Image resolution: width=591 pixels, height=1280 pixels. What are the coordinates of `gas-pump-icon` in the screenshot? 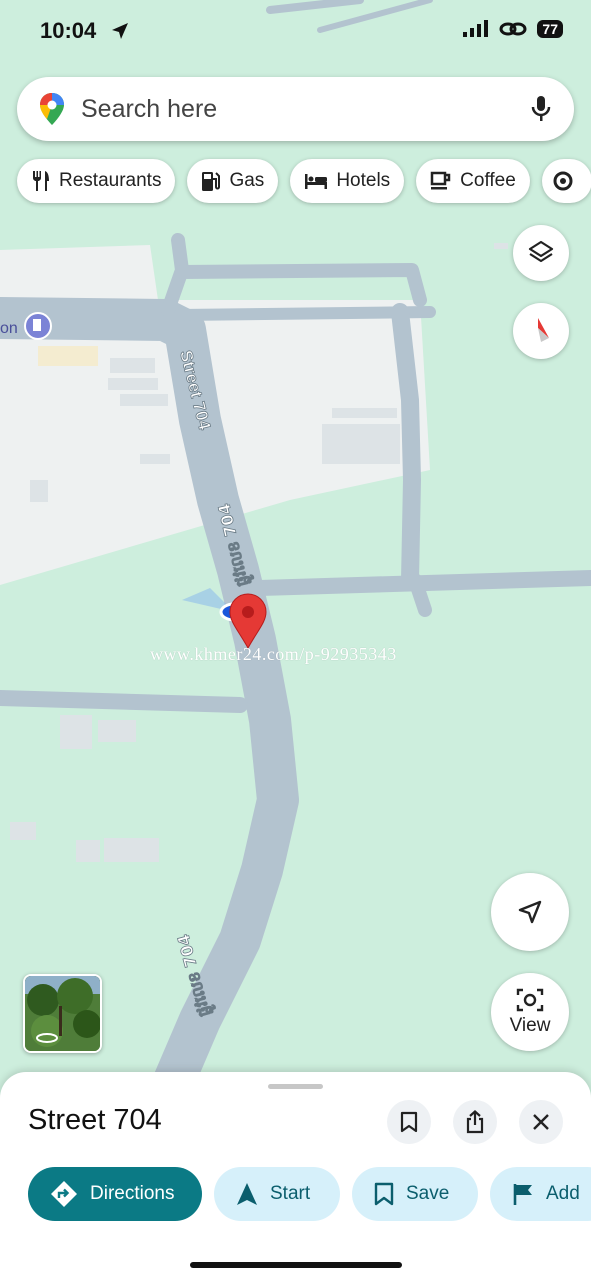 It's located at (211, 181).